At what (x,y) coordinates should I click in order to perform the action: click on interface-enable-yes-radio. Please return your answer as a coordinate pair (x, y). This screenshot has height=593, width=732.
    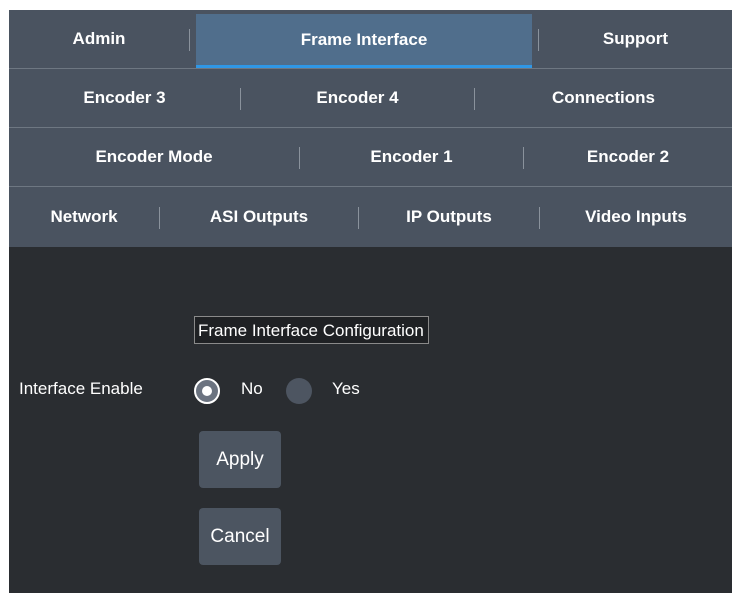
    Looking at the image, I should click on (299, 391).